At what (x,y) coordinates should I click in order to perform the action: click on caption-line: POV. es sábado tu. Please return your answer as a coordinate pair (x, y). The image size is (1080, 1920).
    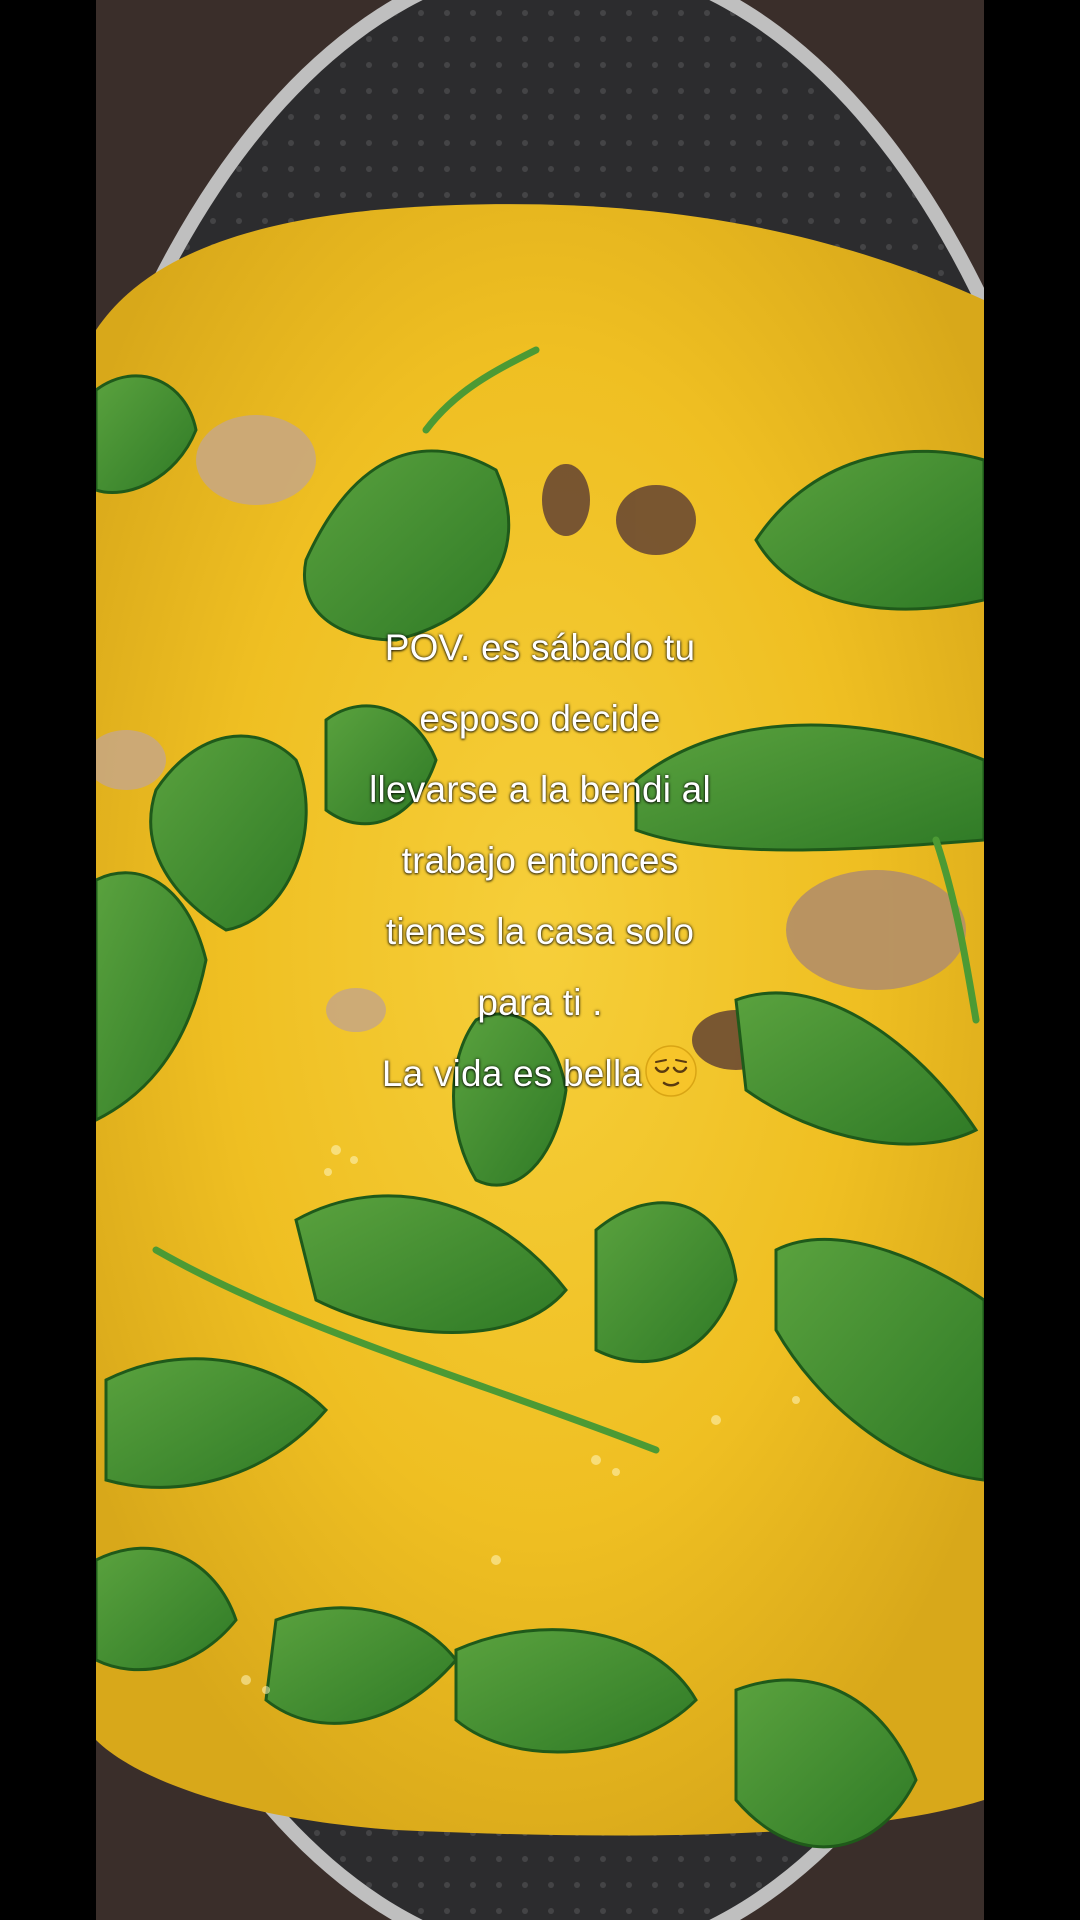
    Looking at the image, I should click on (540, 647).